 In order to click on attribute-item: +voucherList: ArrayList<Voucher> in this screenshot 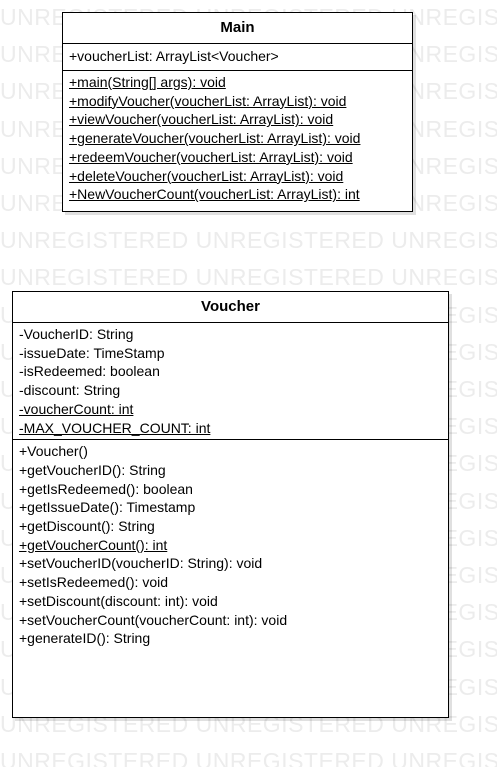, I will do `click(237, 56)`.